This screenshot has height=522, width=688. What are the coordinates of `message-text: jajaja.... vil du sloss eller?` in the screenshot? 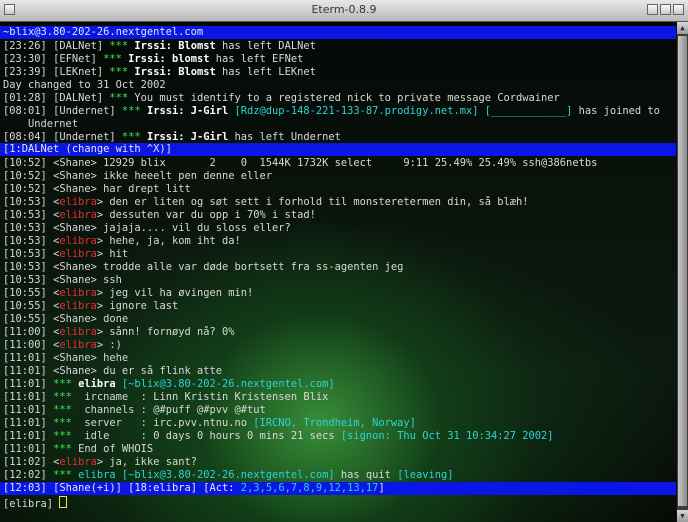 It's located at (197, 228).